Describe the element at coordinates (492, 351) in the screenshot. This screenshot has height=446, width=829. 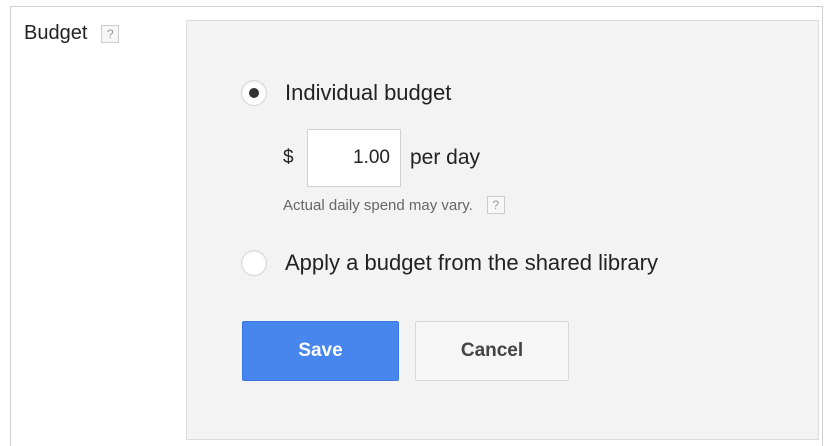
I see `cancel-button: Cancel` at that location.